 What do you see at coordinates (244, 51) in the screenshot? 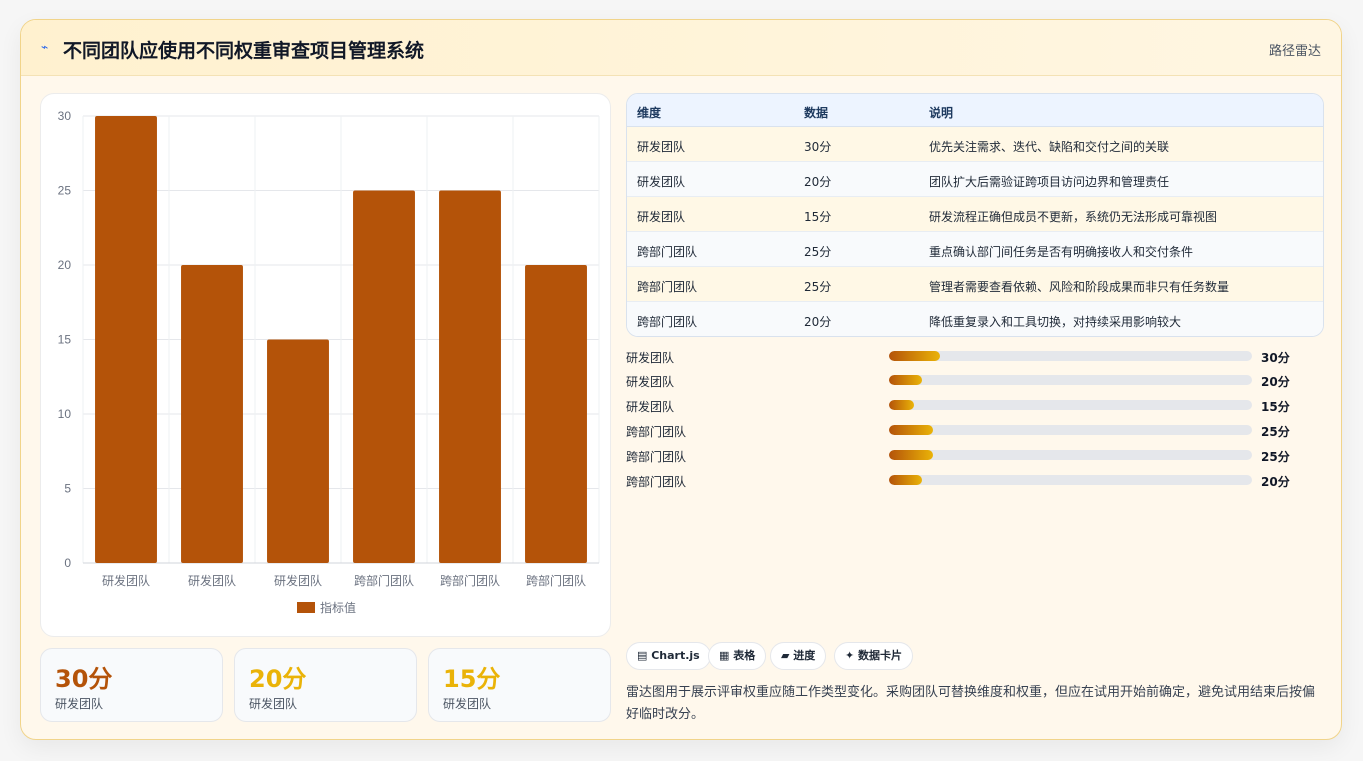
I see `page-title: 不同团队应使用不同权重审查项目管理系统` at bounding box center [244, 51].